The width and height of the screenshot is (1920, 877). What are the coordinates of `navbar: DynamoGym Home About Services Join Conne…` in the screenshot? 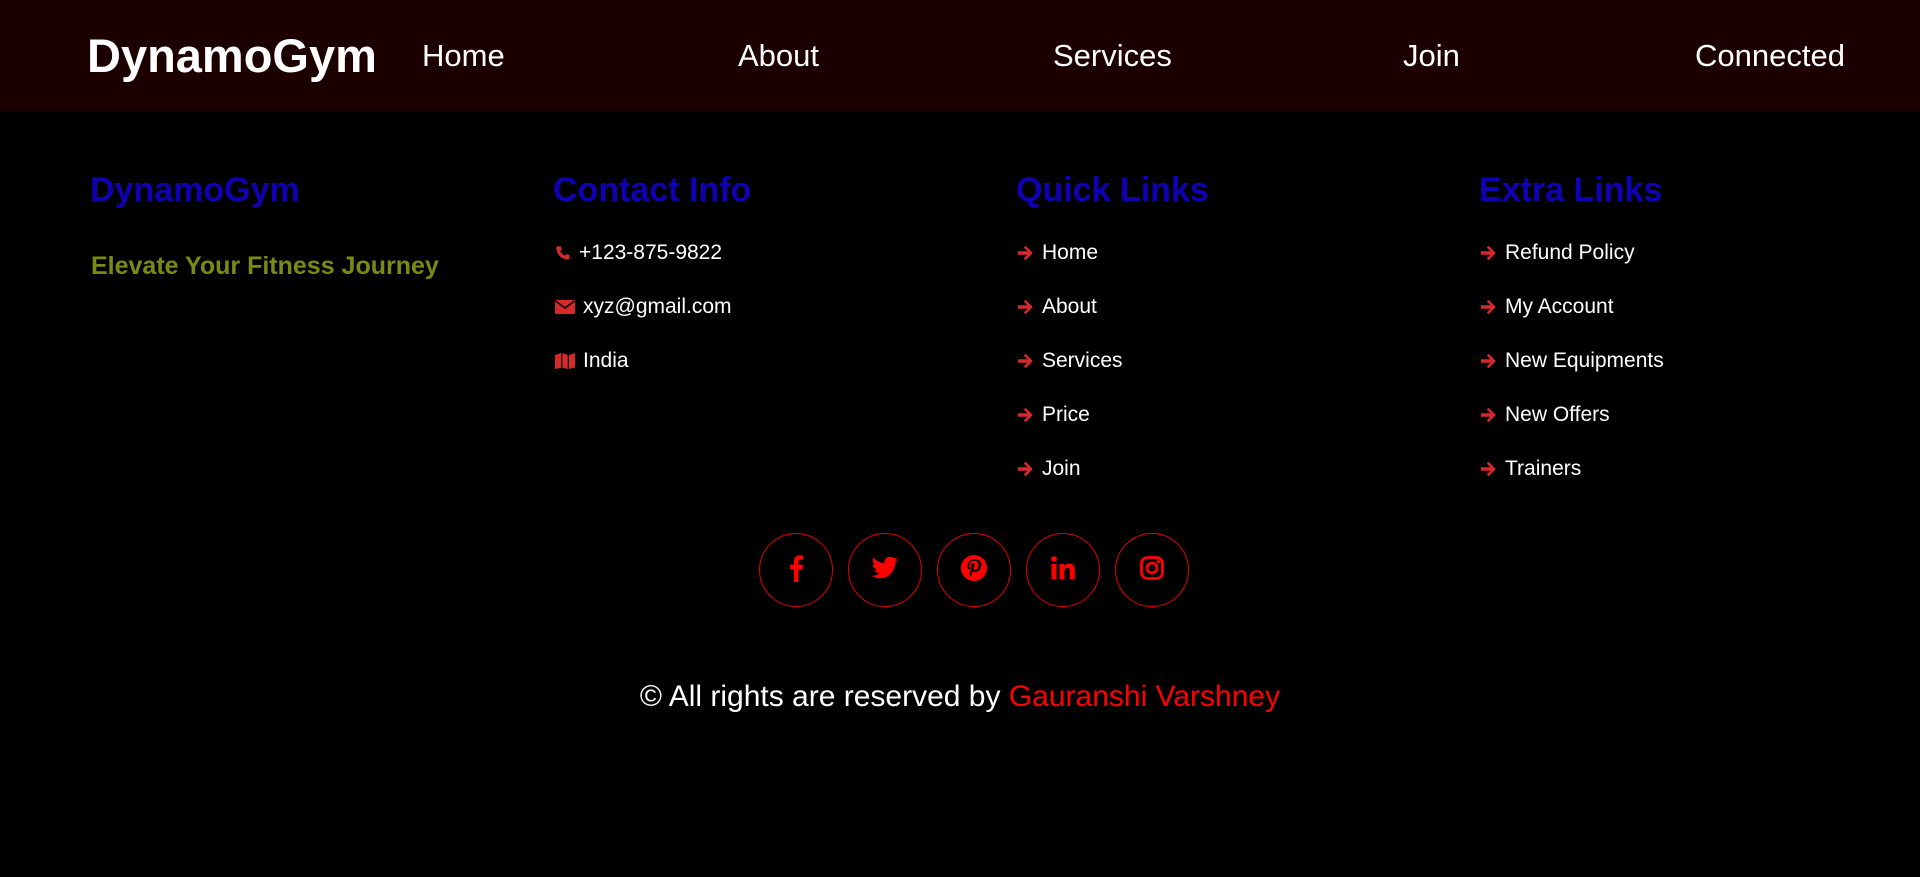 It's located at (960, 55).